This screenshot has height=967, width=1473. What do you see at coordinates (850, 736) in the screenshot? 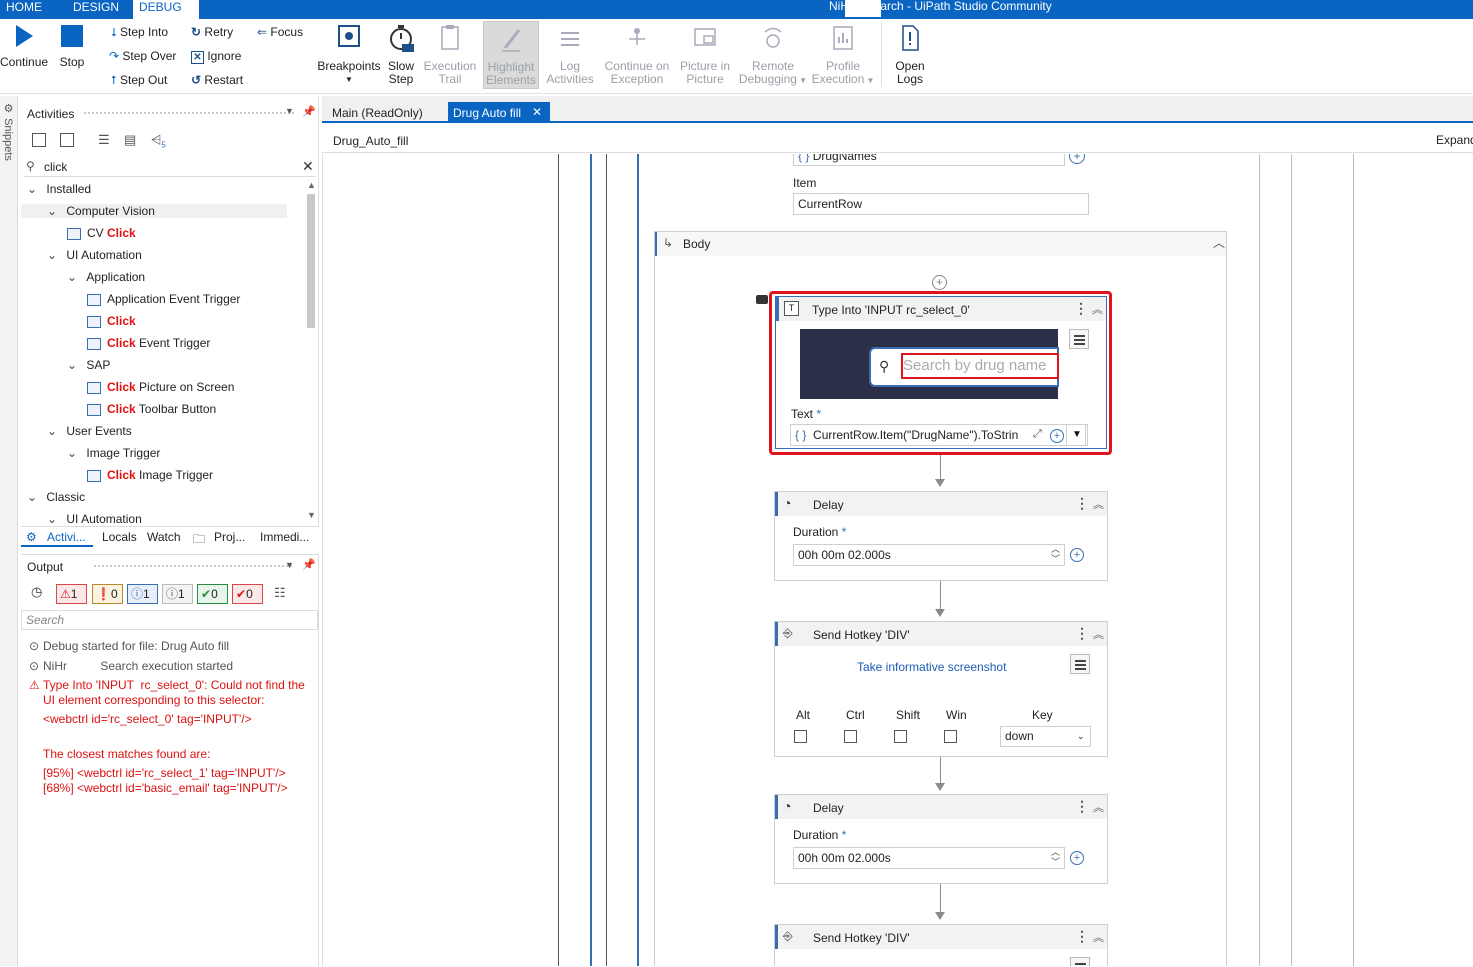
I see `ctrl-checkbox` at bounding box center [850, 736].